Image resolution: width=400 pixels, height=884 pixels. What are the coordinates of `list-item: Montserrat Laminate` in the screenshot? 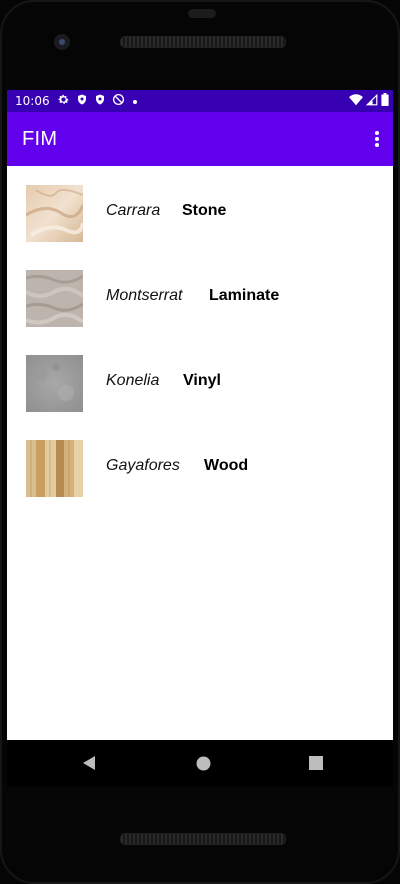 It's located at (200, 293).